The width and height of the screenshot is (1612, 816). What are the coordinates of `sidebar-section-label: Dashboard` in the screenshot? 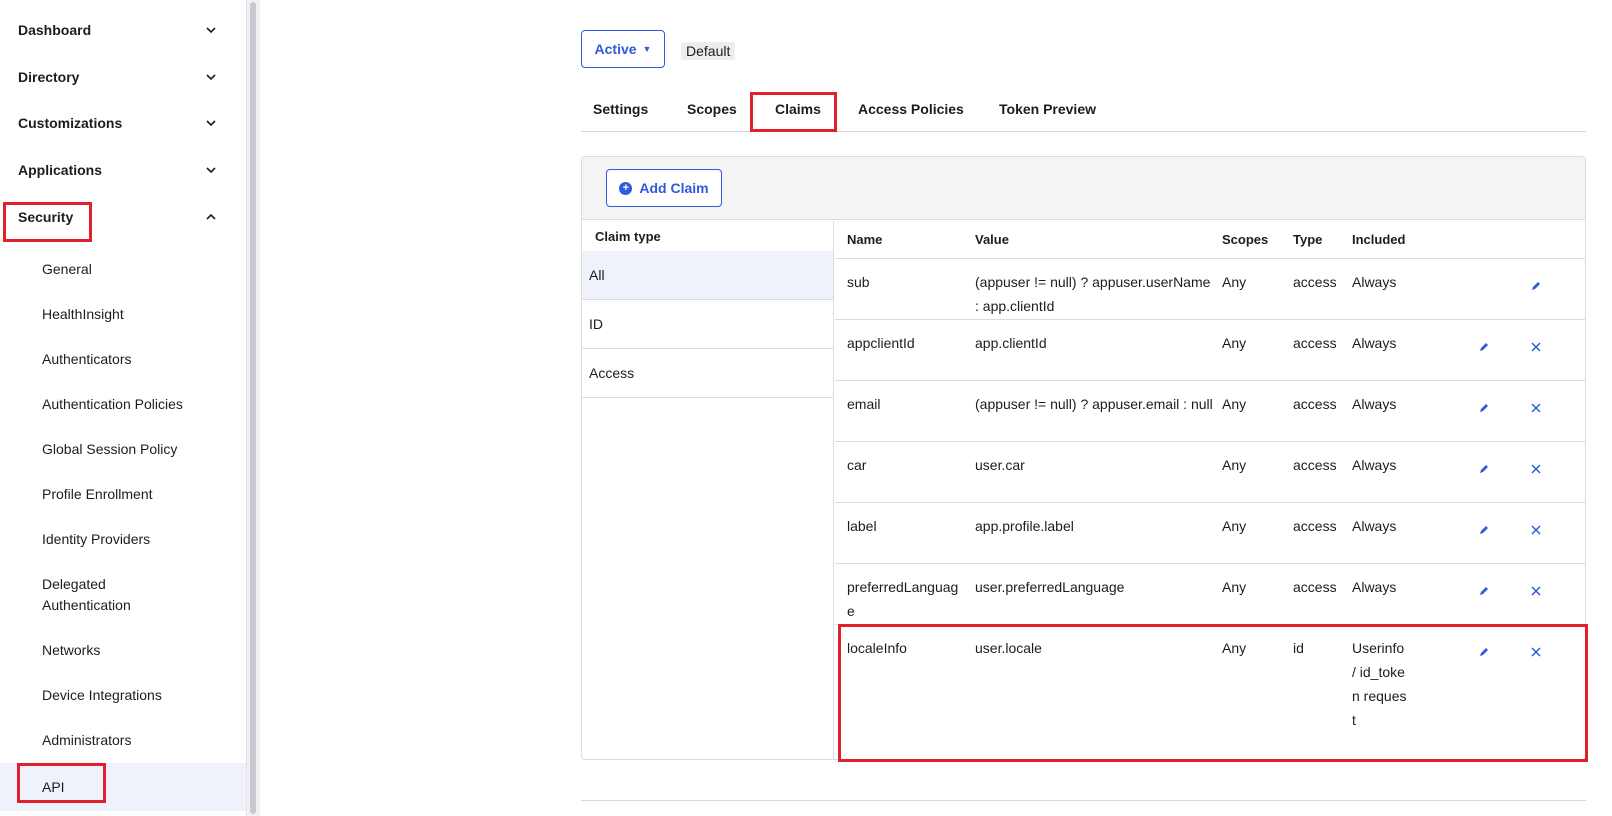 It's located at (55, 30).